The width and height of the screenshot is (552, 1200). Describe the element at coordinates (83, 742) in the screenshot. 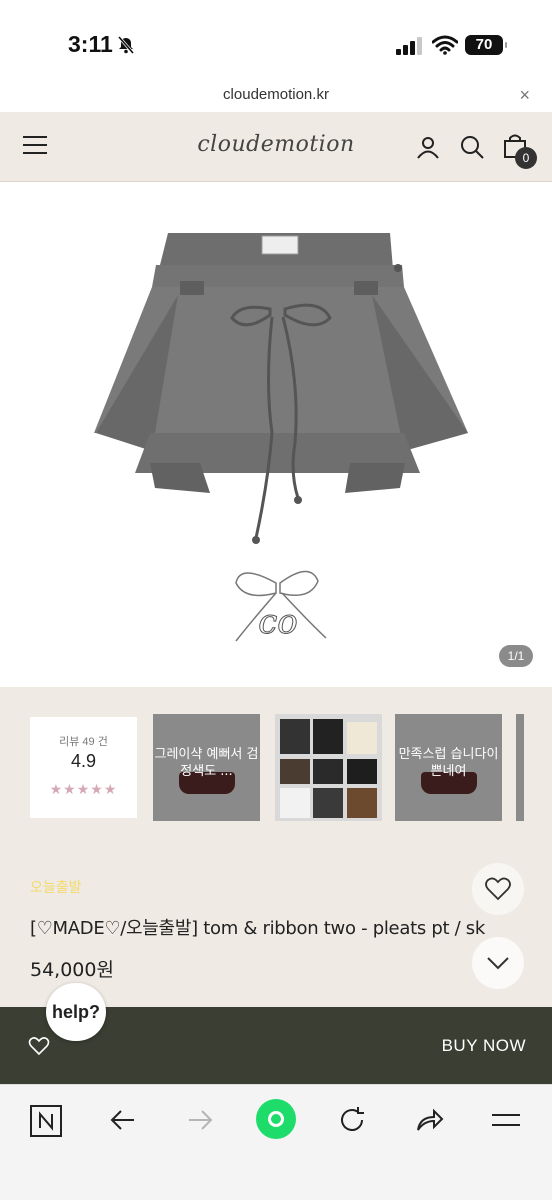

I see `review-count: 리뷰 49 건` at that location.